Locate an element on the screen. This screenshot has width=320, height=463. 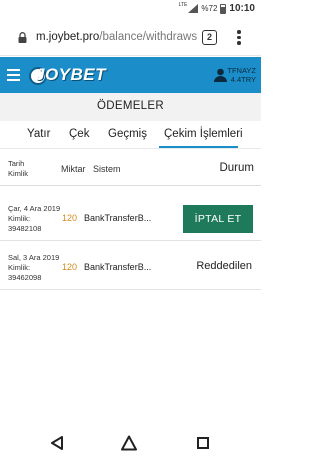
hamburger-menu-icon is located at coordinates (13, 75).